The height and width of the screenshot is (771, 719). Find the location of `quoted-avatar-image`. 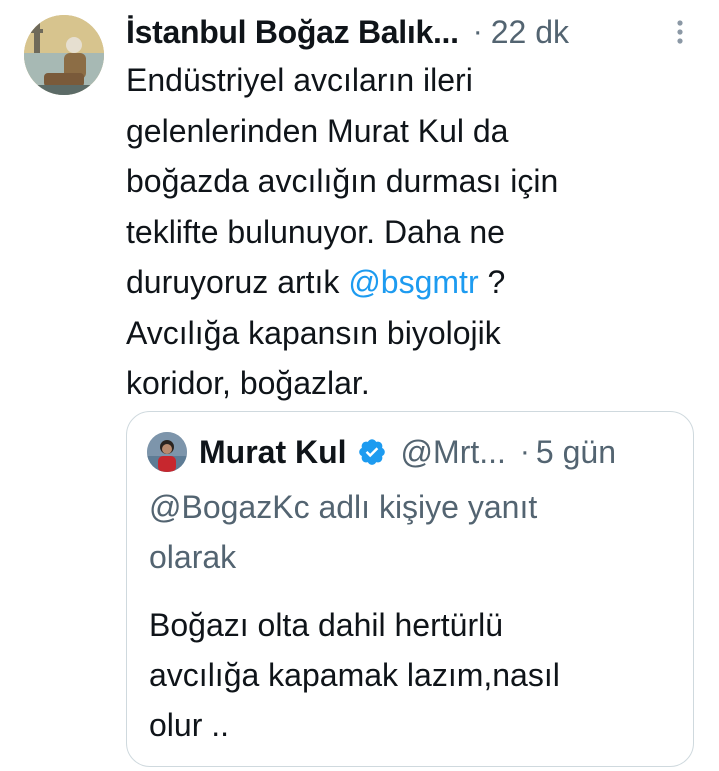

quoted-avatar-image is located at coordinates (167, 452).